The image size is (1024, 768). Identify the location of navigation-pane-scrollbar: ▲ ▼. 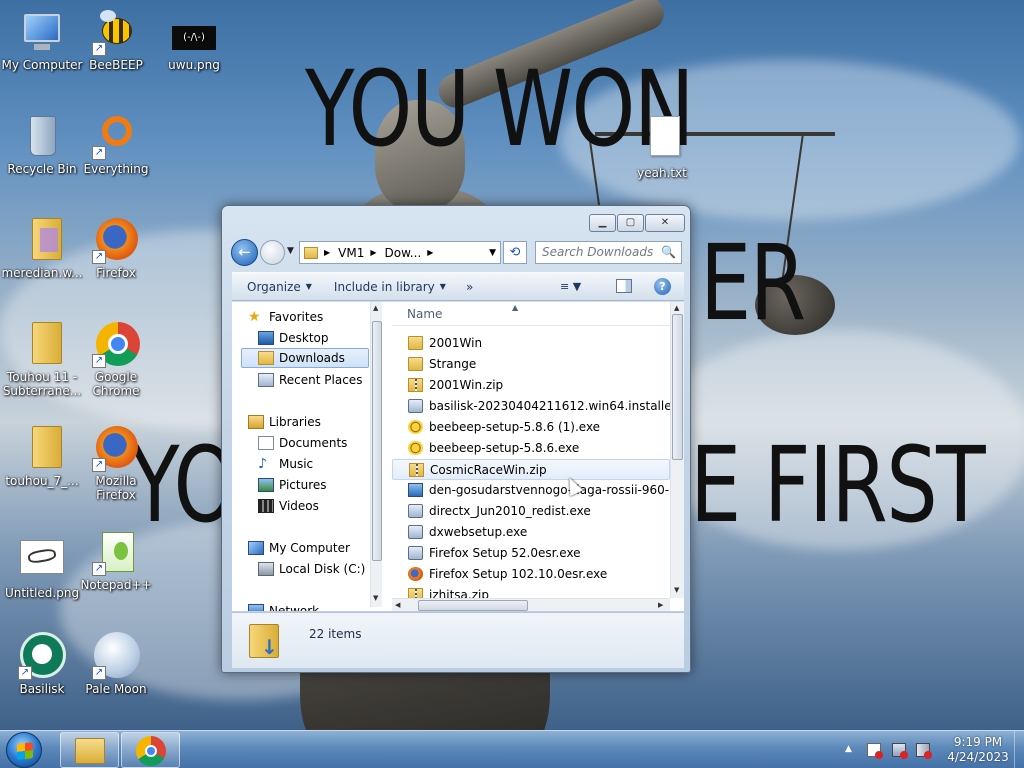
(376, 454).